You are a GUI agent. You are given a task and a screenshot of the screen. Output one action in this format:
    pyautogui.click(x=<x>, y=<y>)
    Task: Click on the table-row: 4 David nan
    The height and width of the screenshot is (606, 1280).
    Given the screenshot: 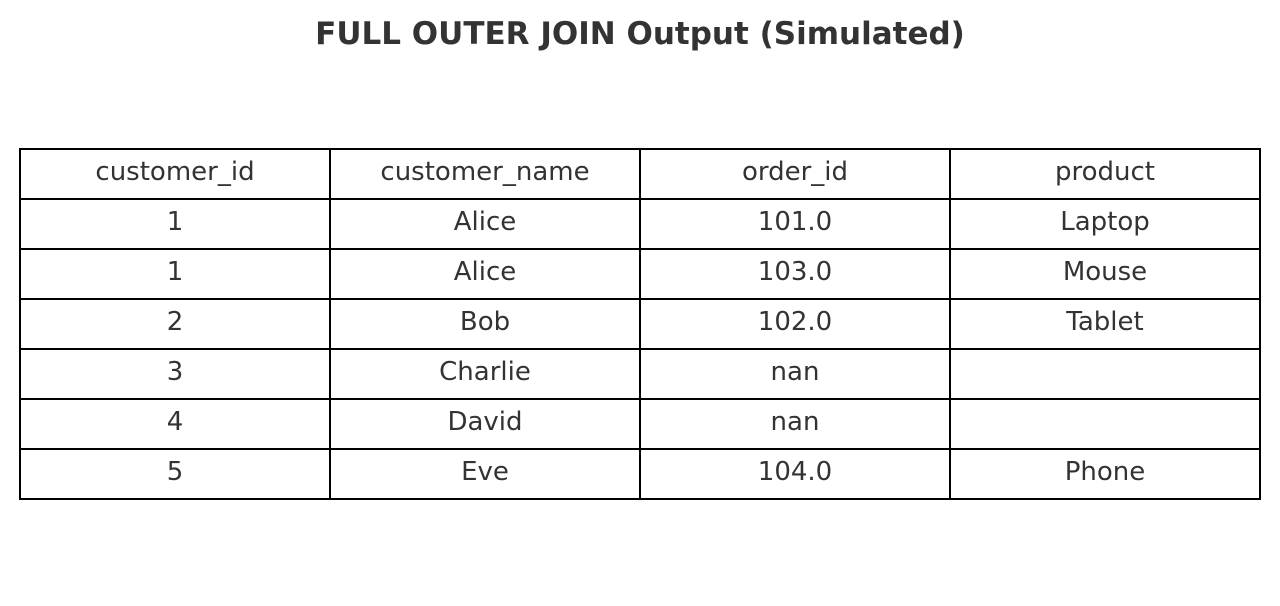 What is the action you would take?
    pyautogui.click(x=640, y=424)
    